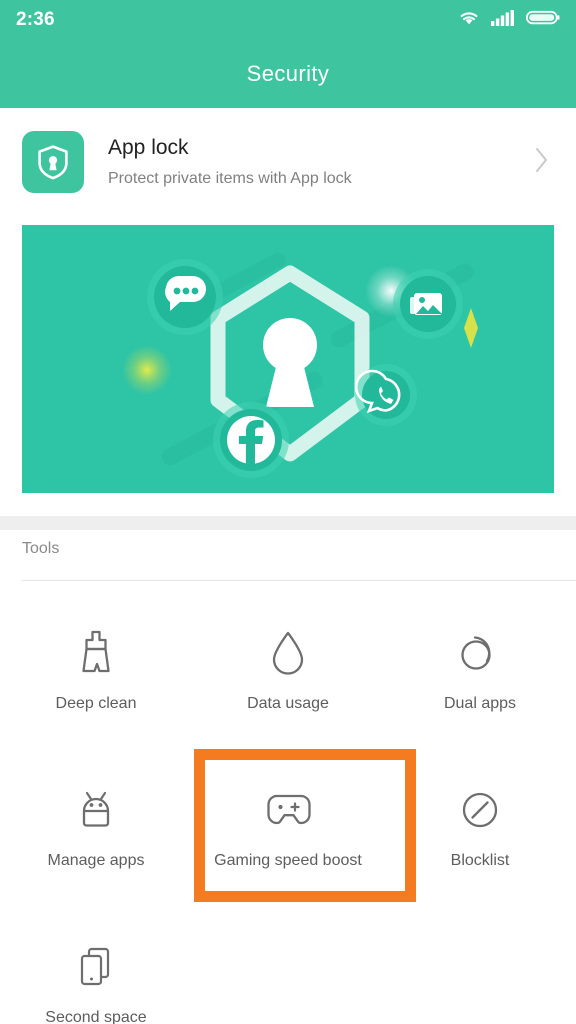 This screenshot has width=576, height=1024. I want to click on tool-blocklist: Blocklist, so click(480, 837).